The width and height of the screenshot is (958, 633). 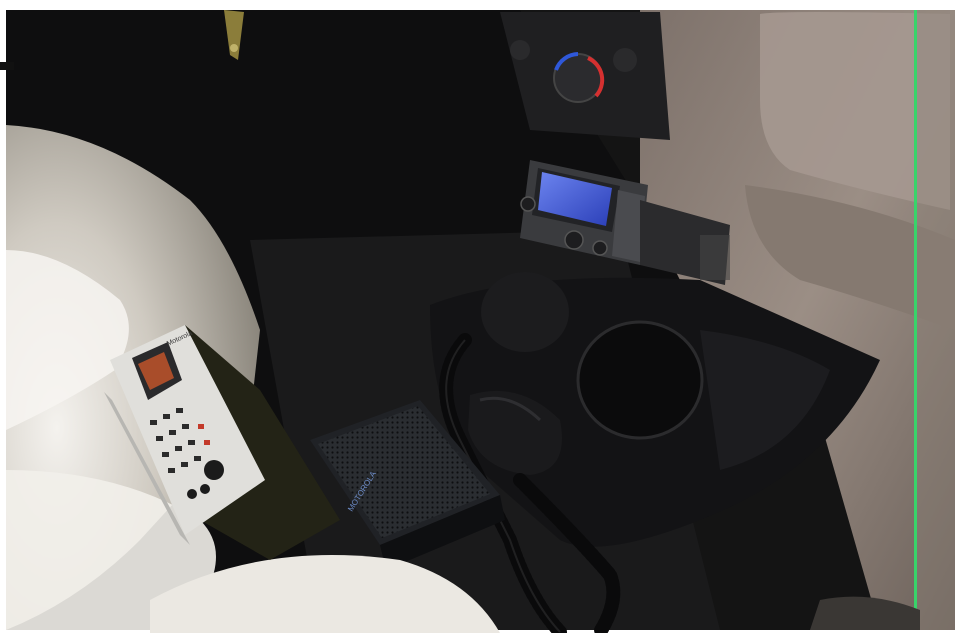 What do you see at coordinates (640, 380) in the screenshot?
I see `cup-holder` at bounding box center [640, 380].